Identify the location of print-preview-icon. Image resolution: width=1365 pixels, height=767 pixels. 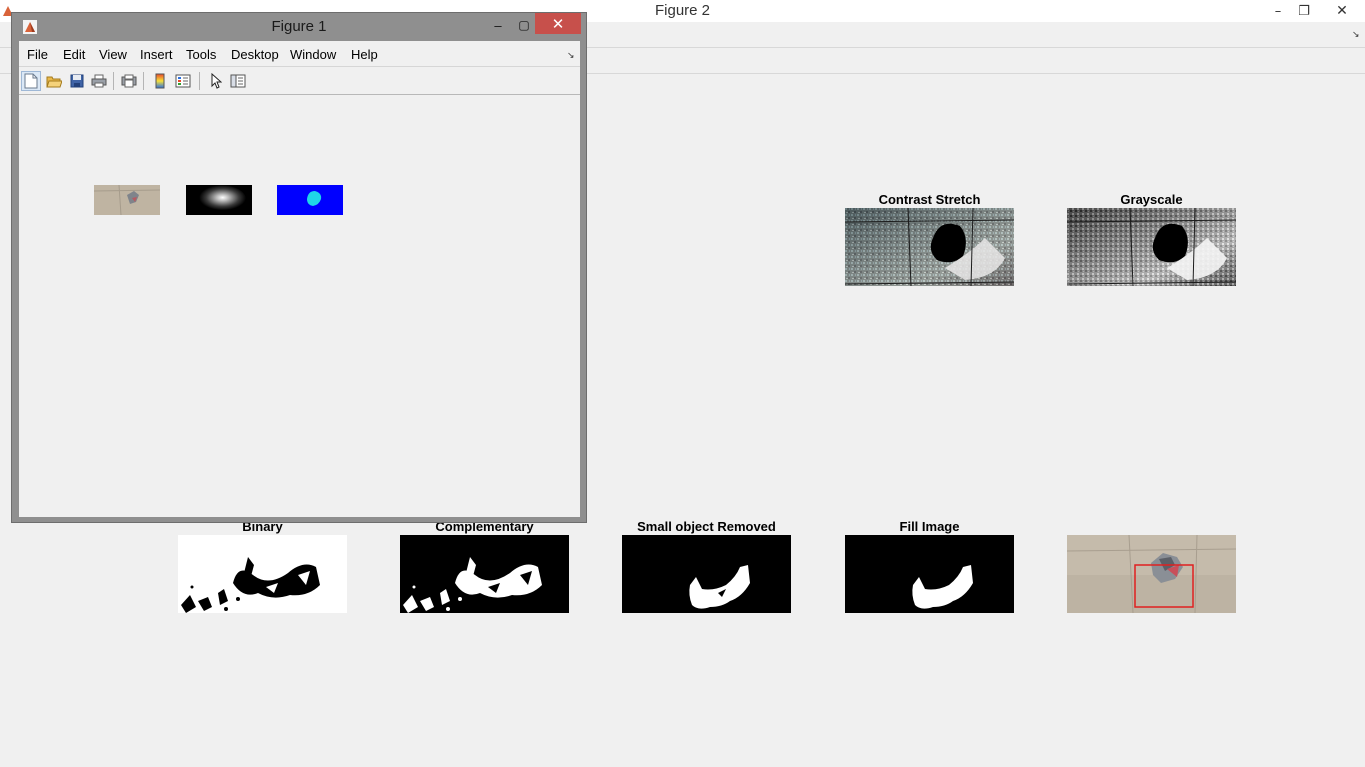
(129, 81).